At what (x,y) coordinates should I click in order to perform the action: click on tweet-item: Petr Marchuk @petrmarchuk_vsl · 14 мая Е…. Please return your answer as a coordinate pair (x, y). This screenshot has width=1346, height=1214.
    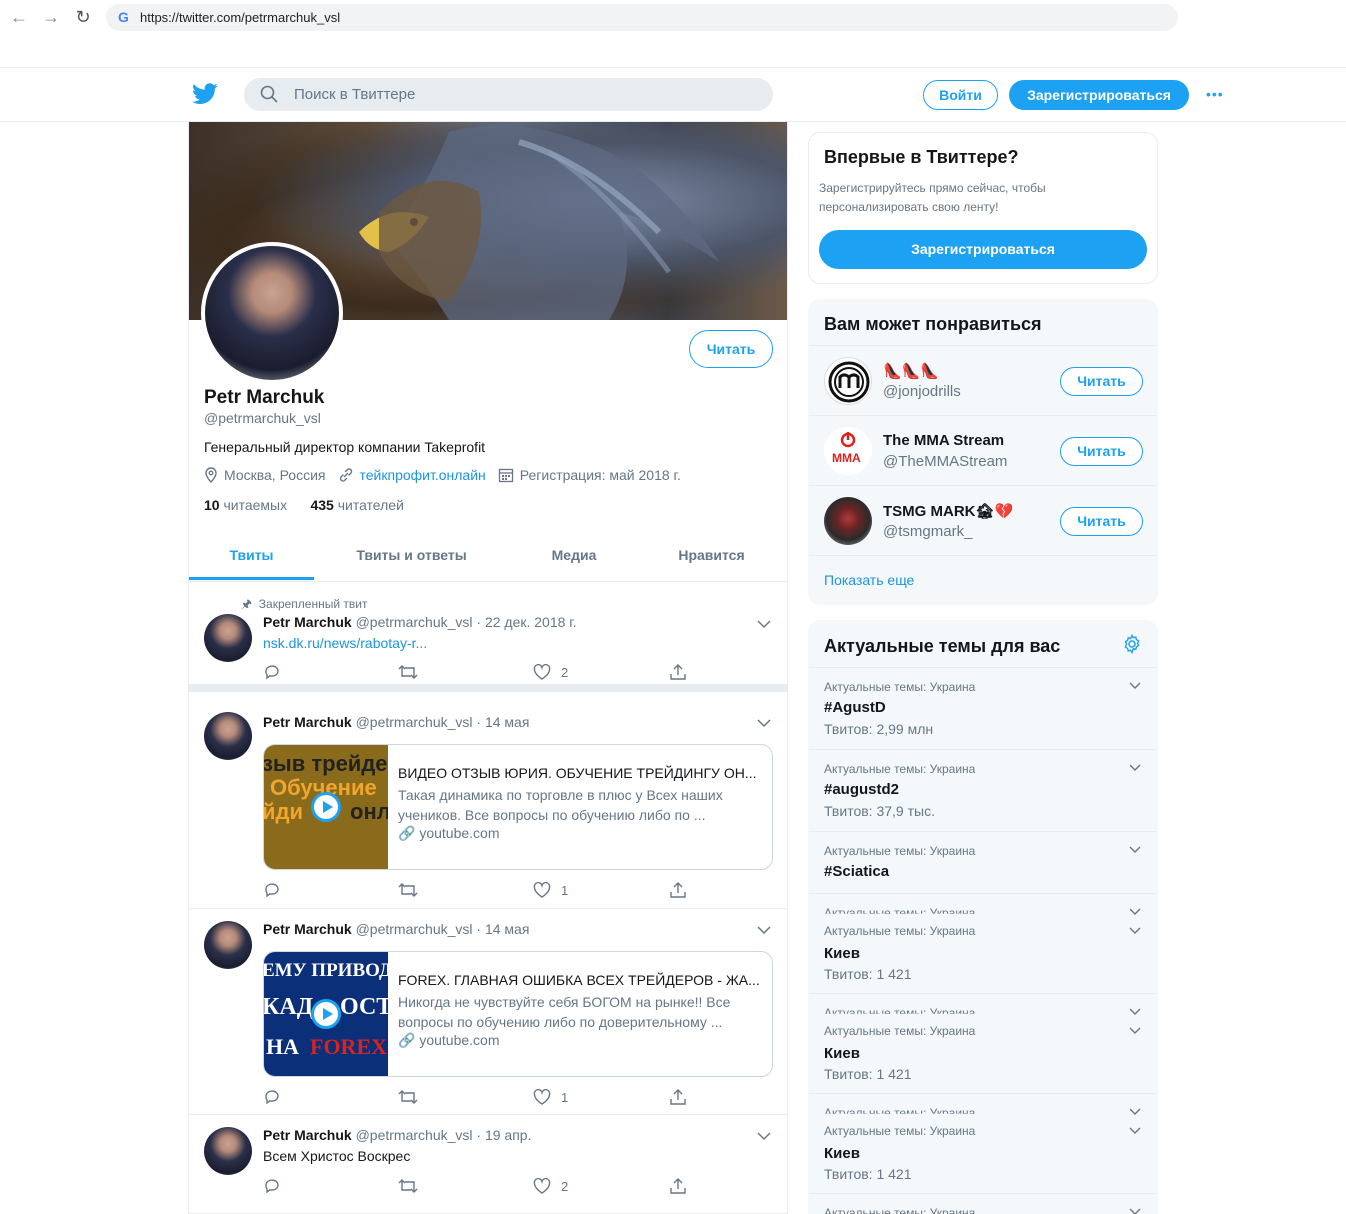
    Looking at the image, I should click on (488, 1012).